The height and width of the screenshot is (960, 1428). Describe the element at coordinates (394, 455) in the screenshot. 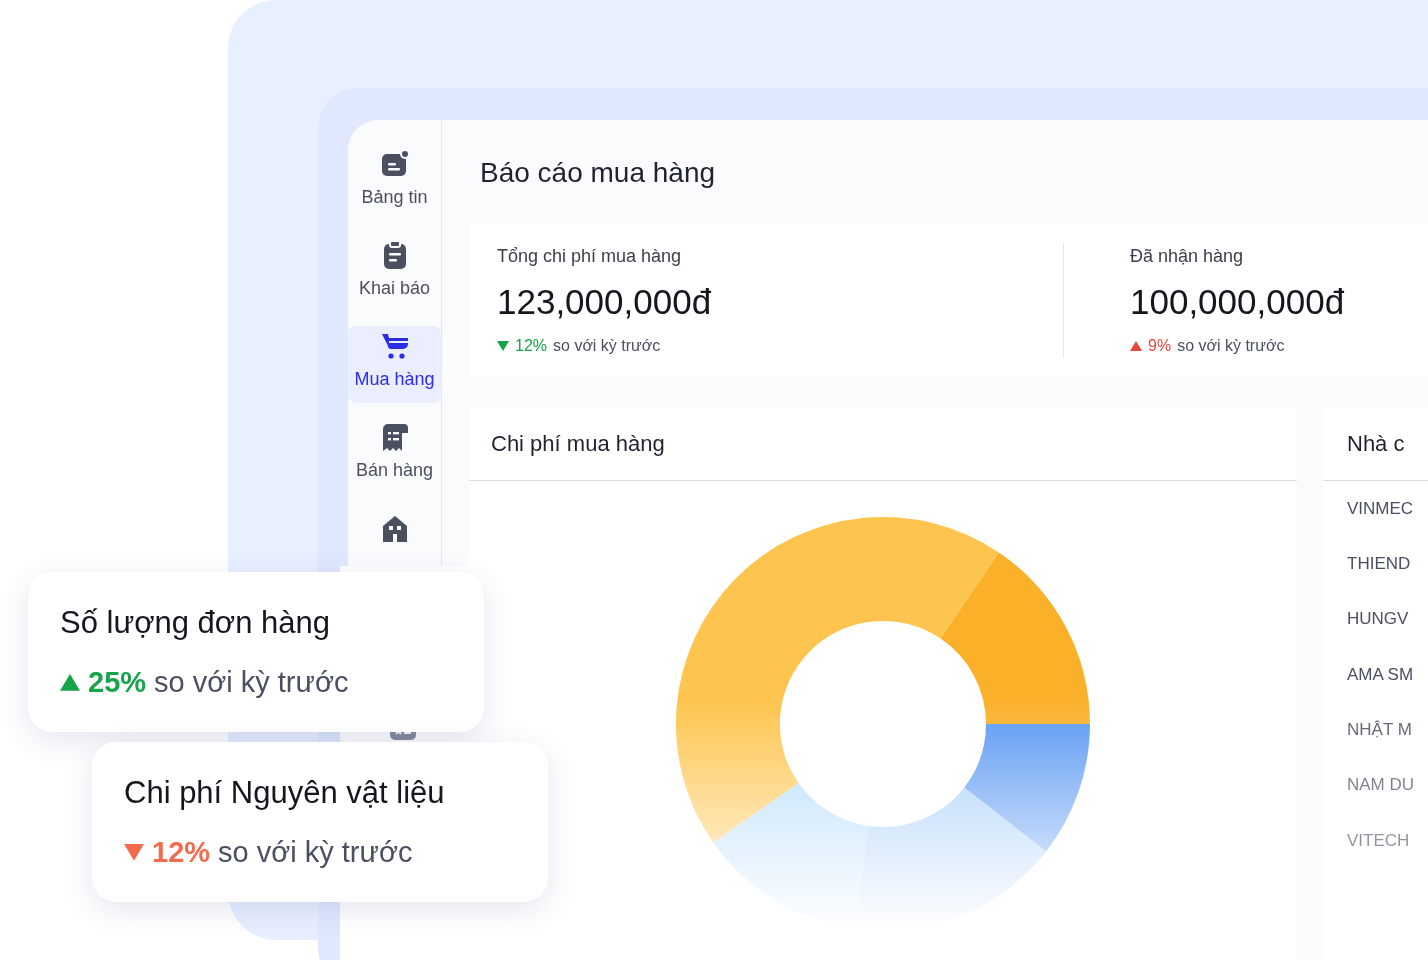

I see `sidebar-item: Bán hàng` at that location.